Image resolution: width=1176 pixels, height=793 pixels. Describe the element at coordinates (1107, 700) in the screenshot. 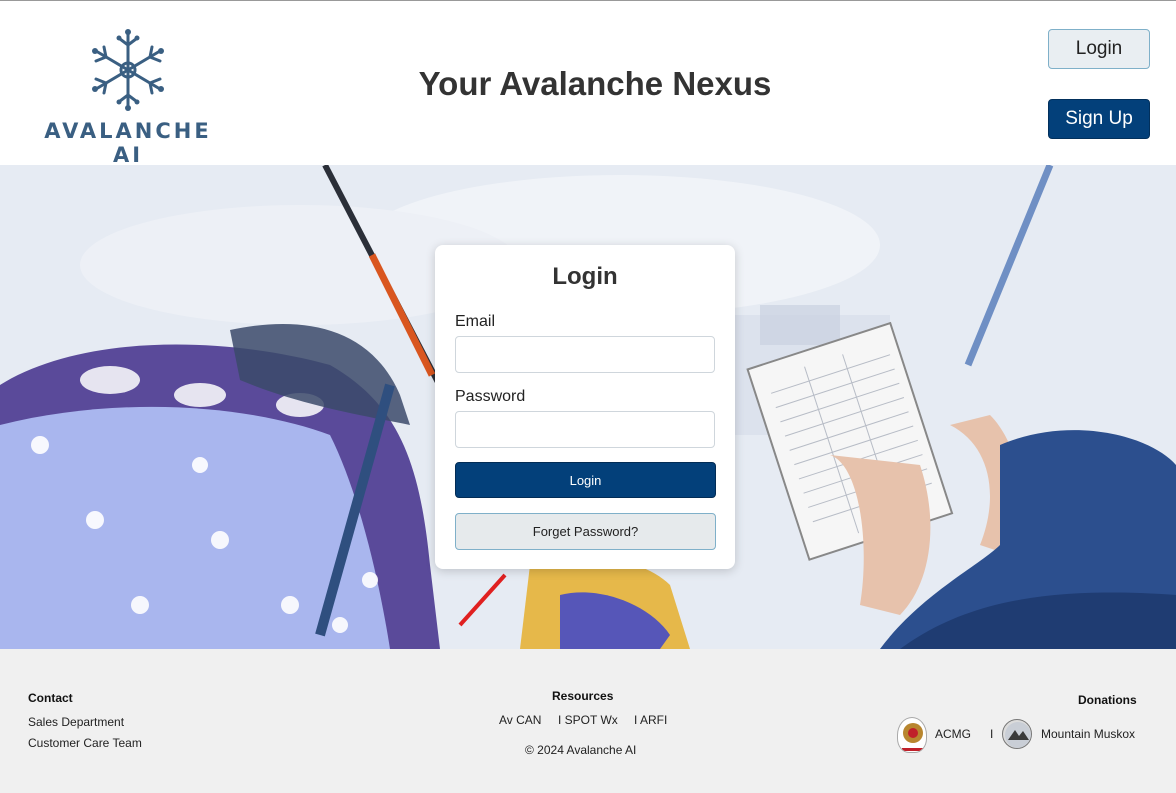

I see `donations-heading: Donations` at that location.